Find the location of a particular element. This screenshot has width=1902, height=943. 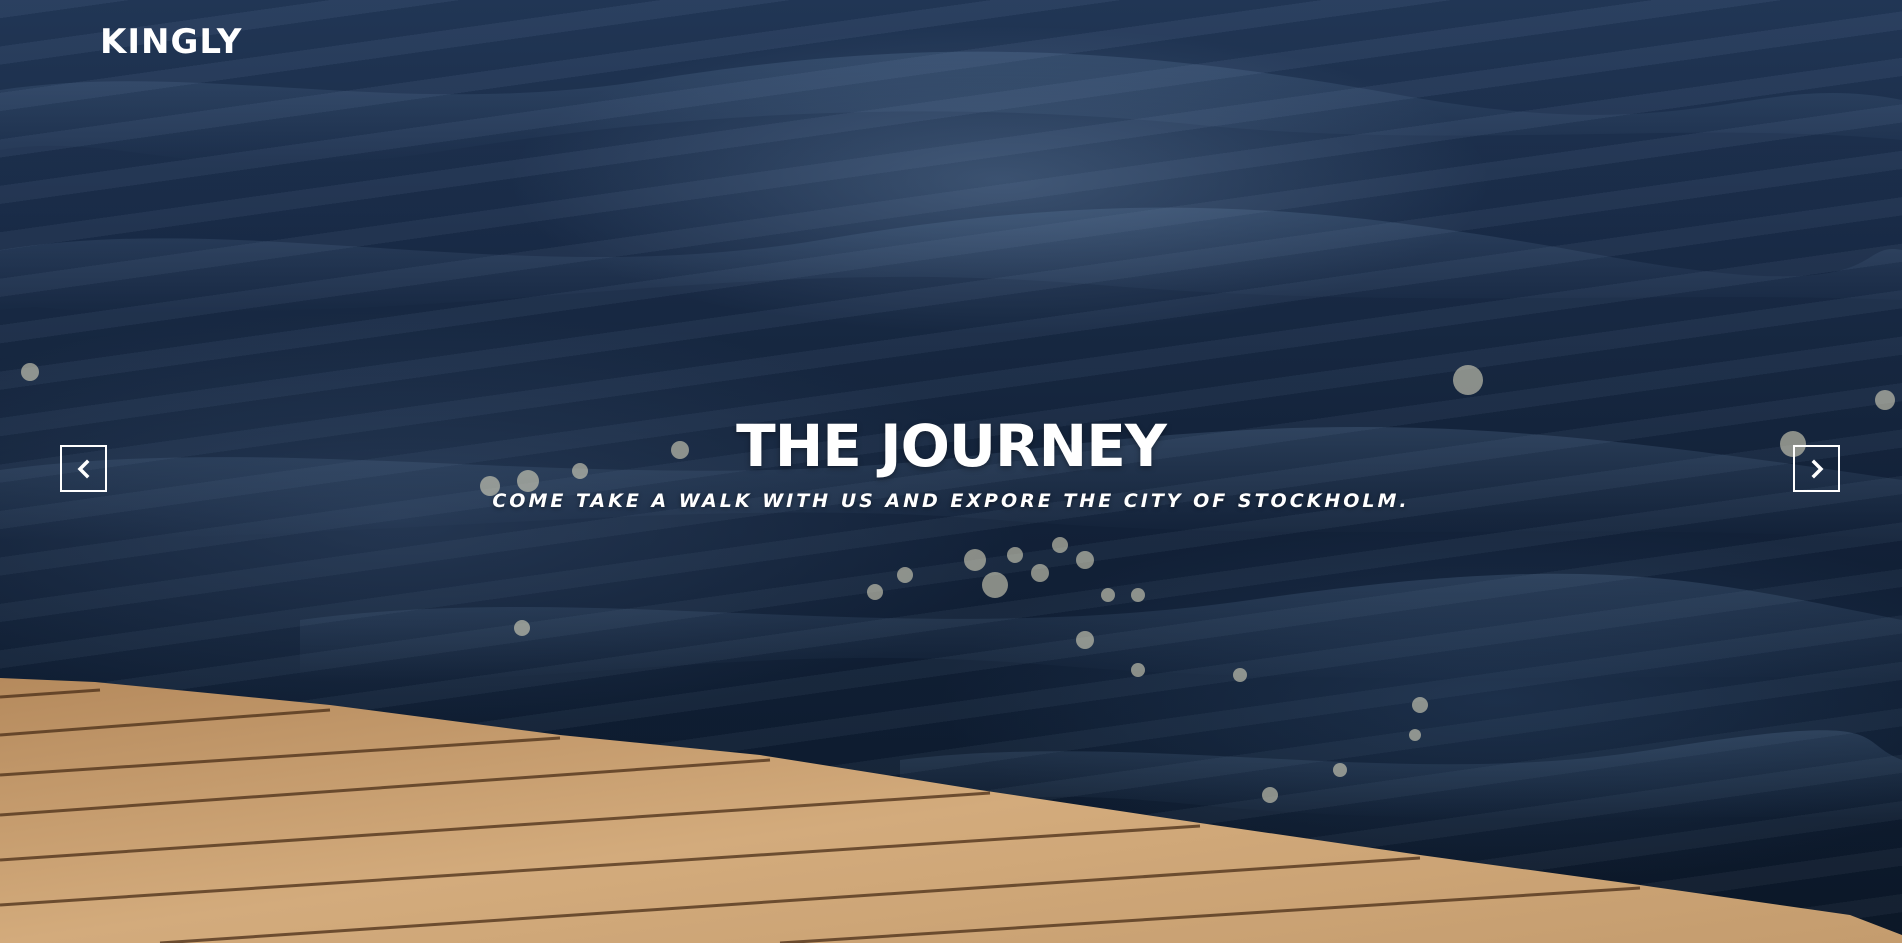

slide-title: THE JOURNEY is located at coordinates (951, 446).